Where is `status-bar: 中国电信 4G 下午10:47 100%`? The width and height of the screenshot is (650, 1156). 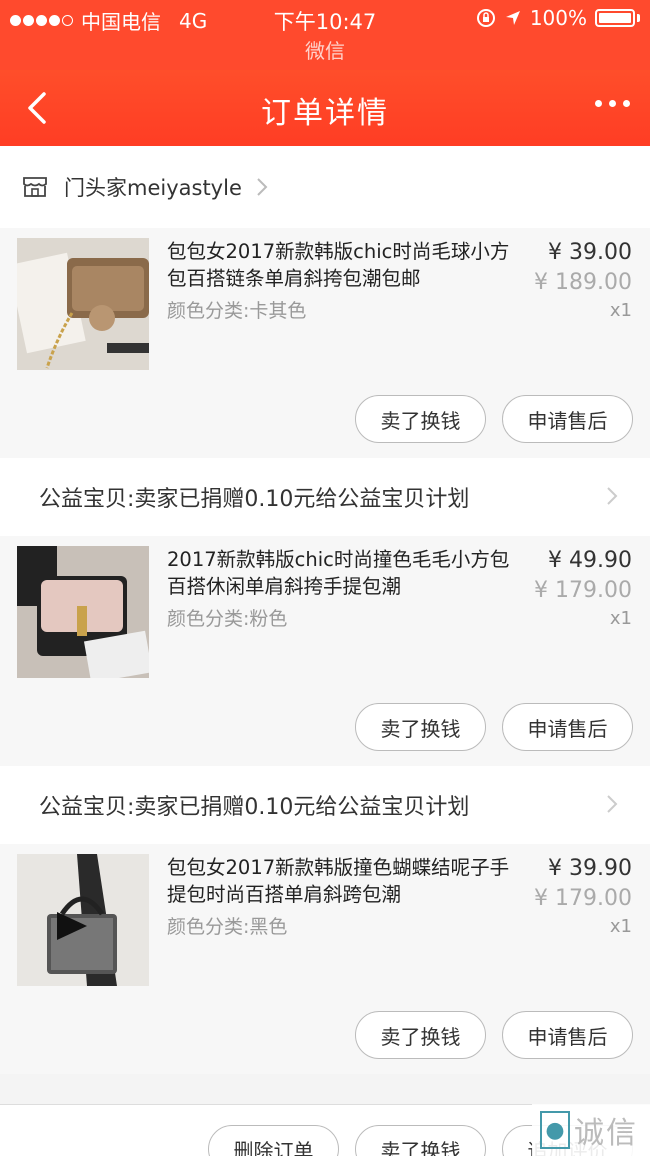
status-bar: 中国电信 4G 下午10:47 100% is located at coordinates (325, 18).